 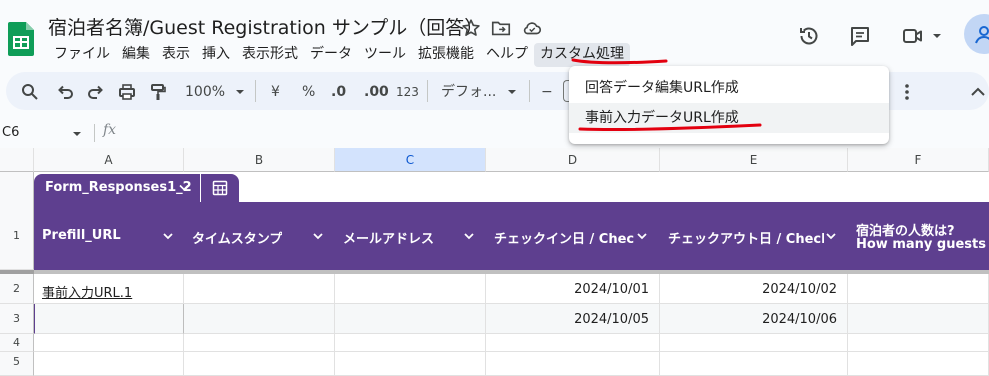 I want to click on cell-d5, so click(x=573, y=364).